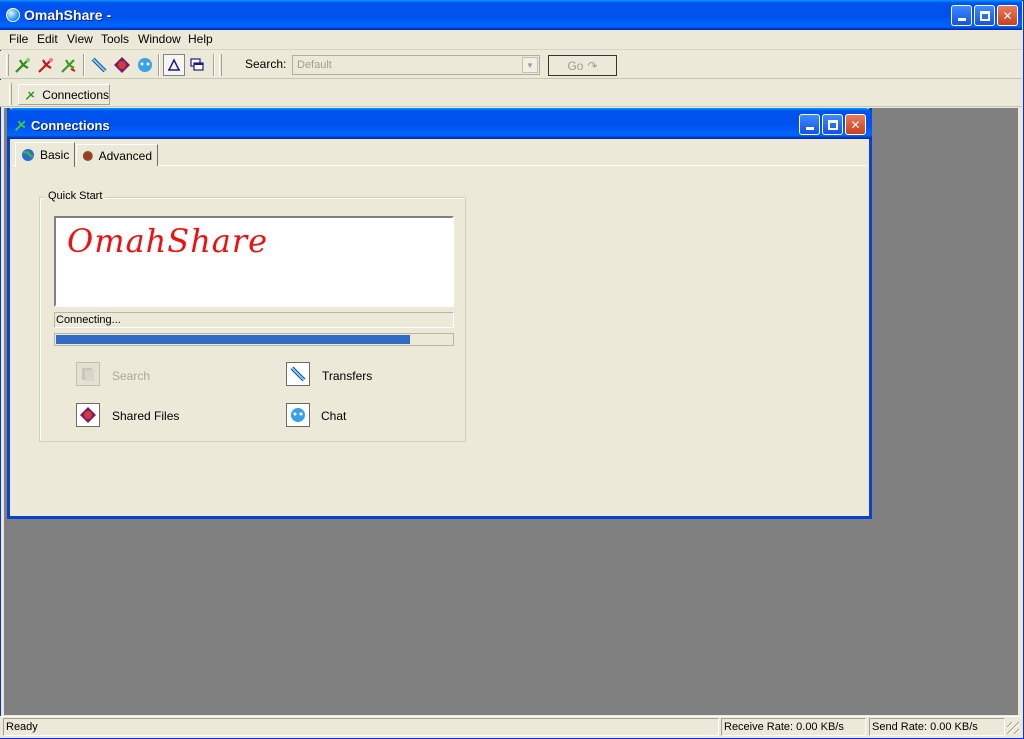  I want to click on menu-help: Help, so click(200, 39).